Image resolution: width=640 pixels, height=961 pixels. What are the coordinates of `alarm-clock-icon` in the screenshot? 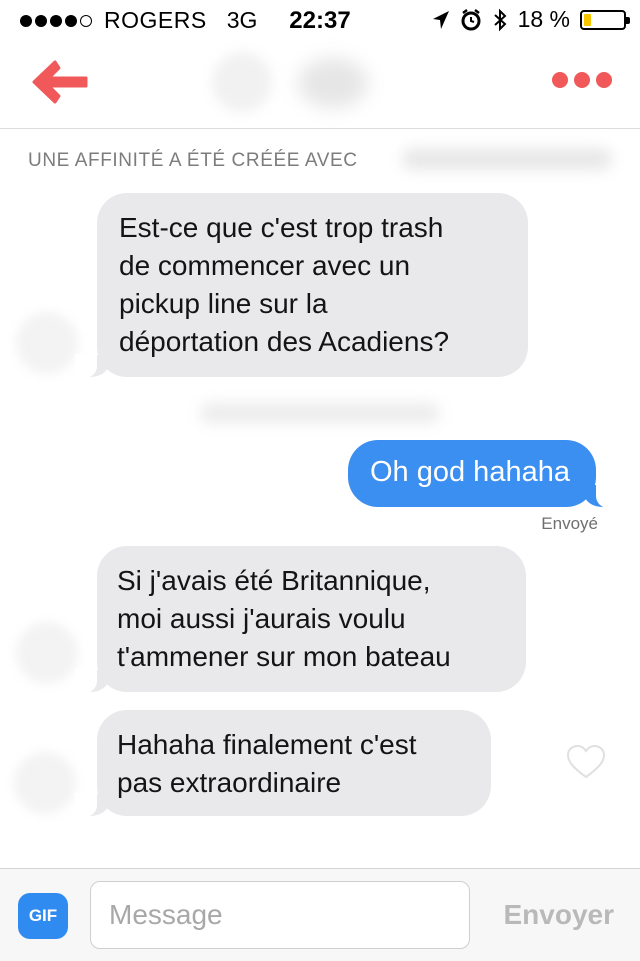 It's located at (471, 19).